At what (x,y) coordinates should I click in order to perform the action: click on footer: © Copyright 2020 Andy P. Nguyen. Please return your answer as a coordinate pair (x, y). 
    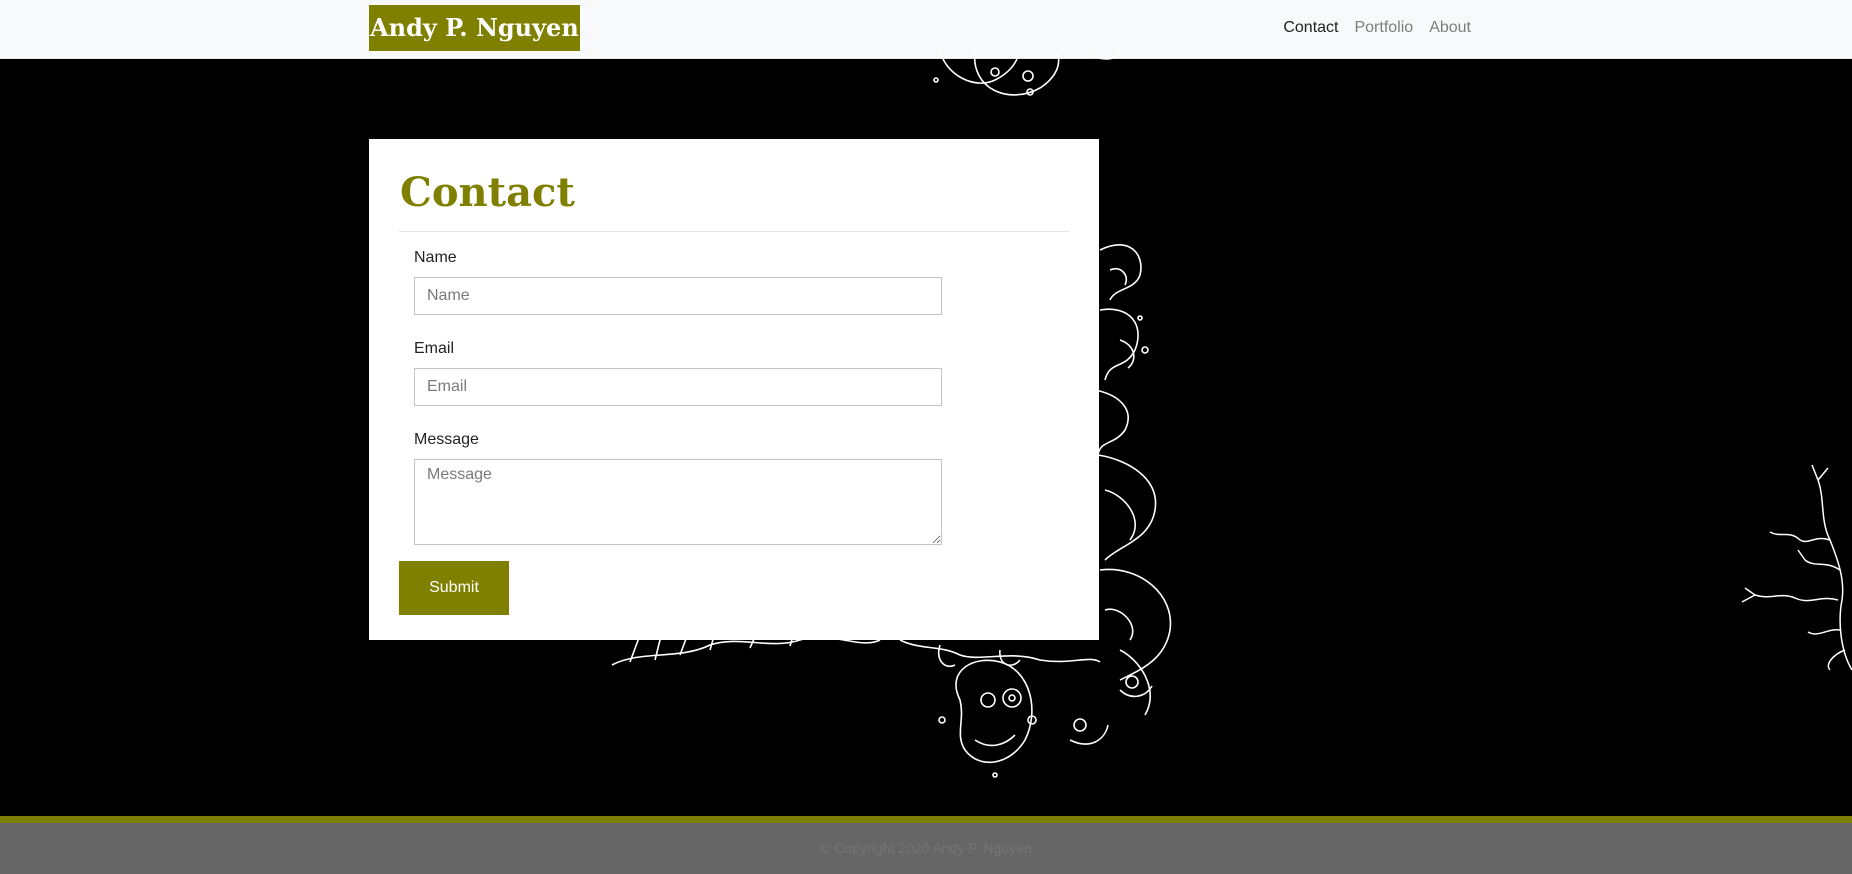
    Looking at the image, I should click on (926, 848).